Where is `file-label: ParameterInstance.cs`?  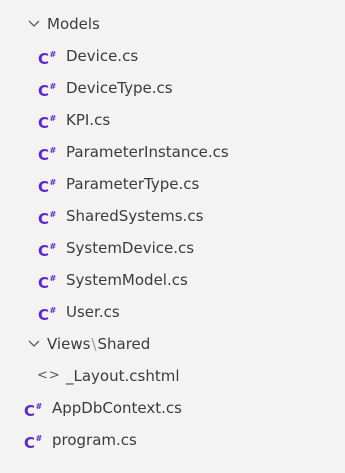
file-label: ParameterInstance.cs is located at coordinates (147, 152).